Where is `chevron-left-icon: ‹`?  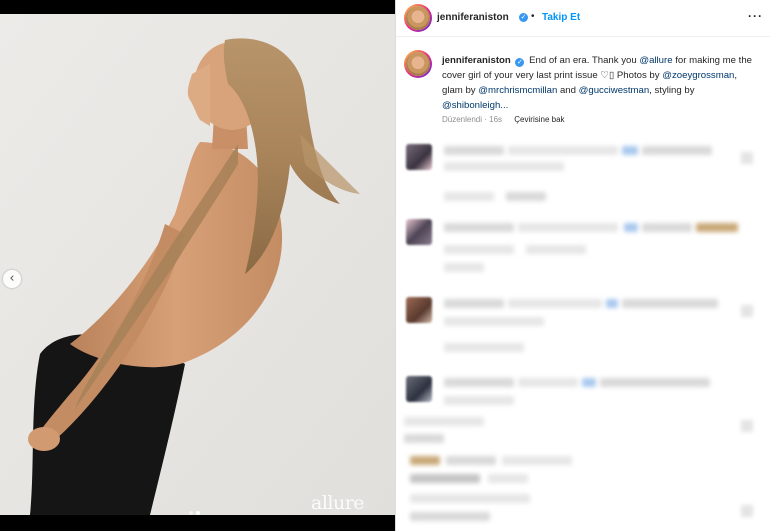
chevron-left-icon: ‹ is located at coordinates (12, 278).